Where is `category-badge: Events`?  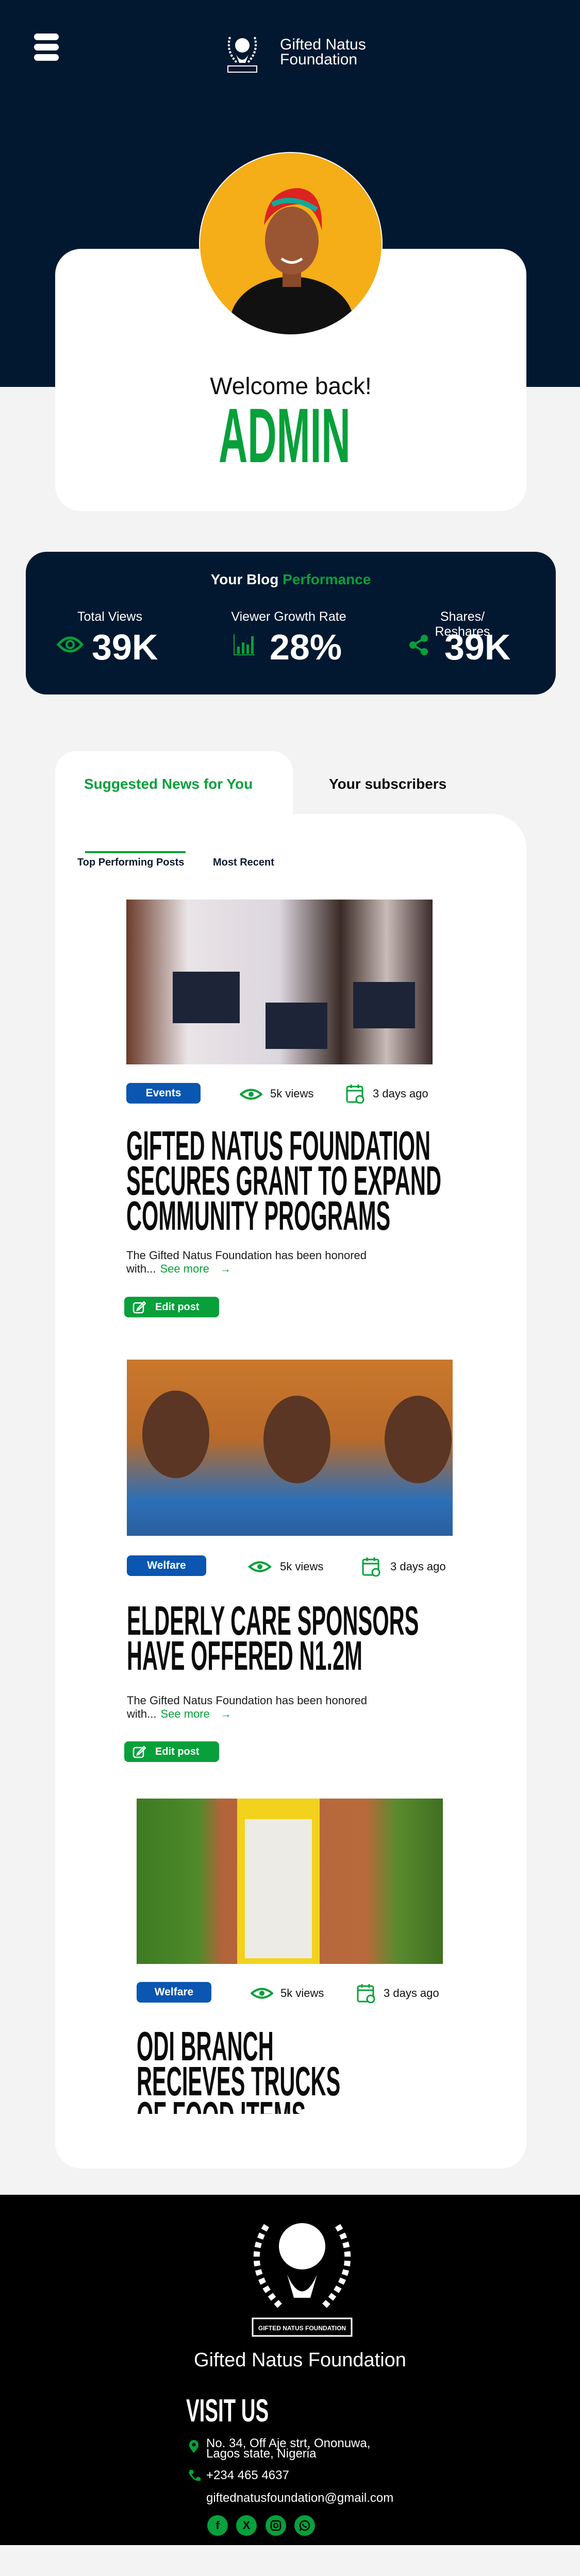
category-badge: Events is located at coordinates (163, 1093).